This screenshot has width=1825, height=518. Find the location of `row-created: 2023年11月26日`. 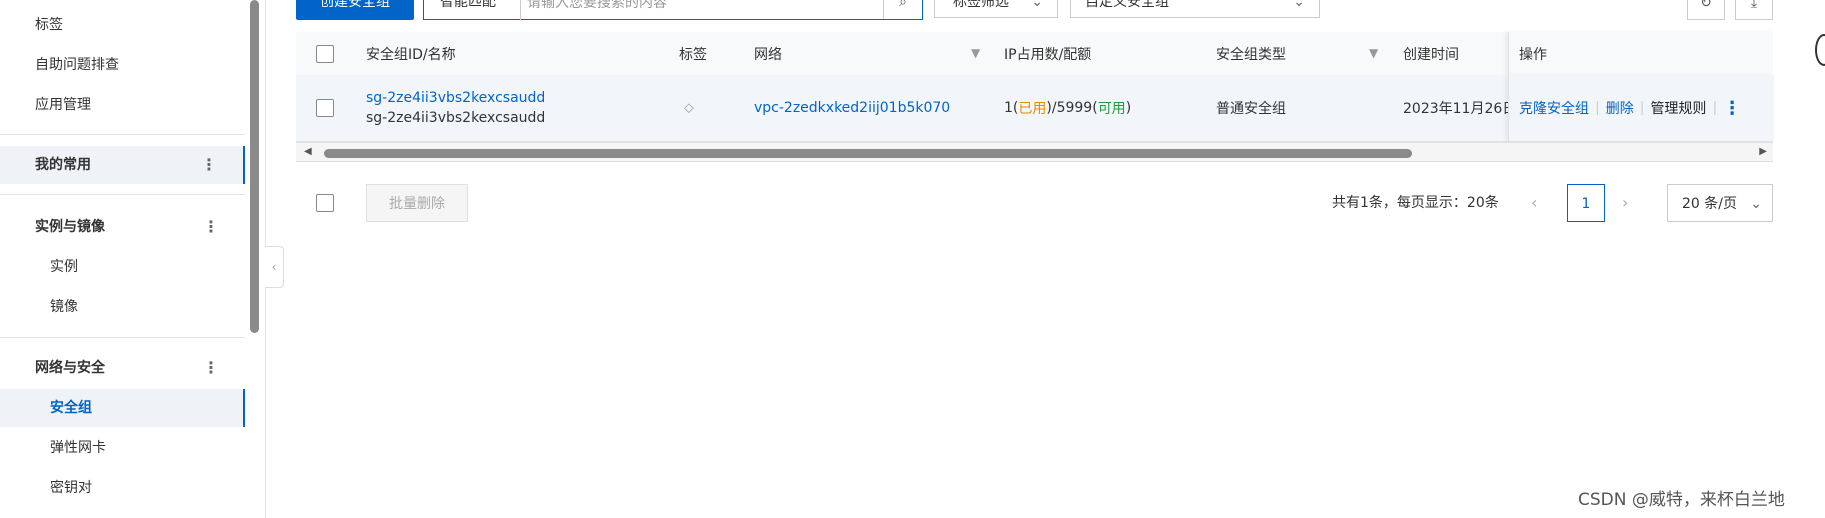

row-created: 2023年11月26日 is located at coordinates (1460, 109).